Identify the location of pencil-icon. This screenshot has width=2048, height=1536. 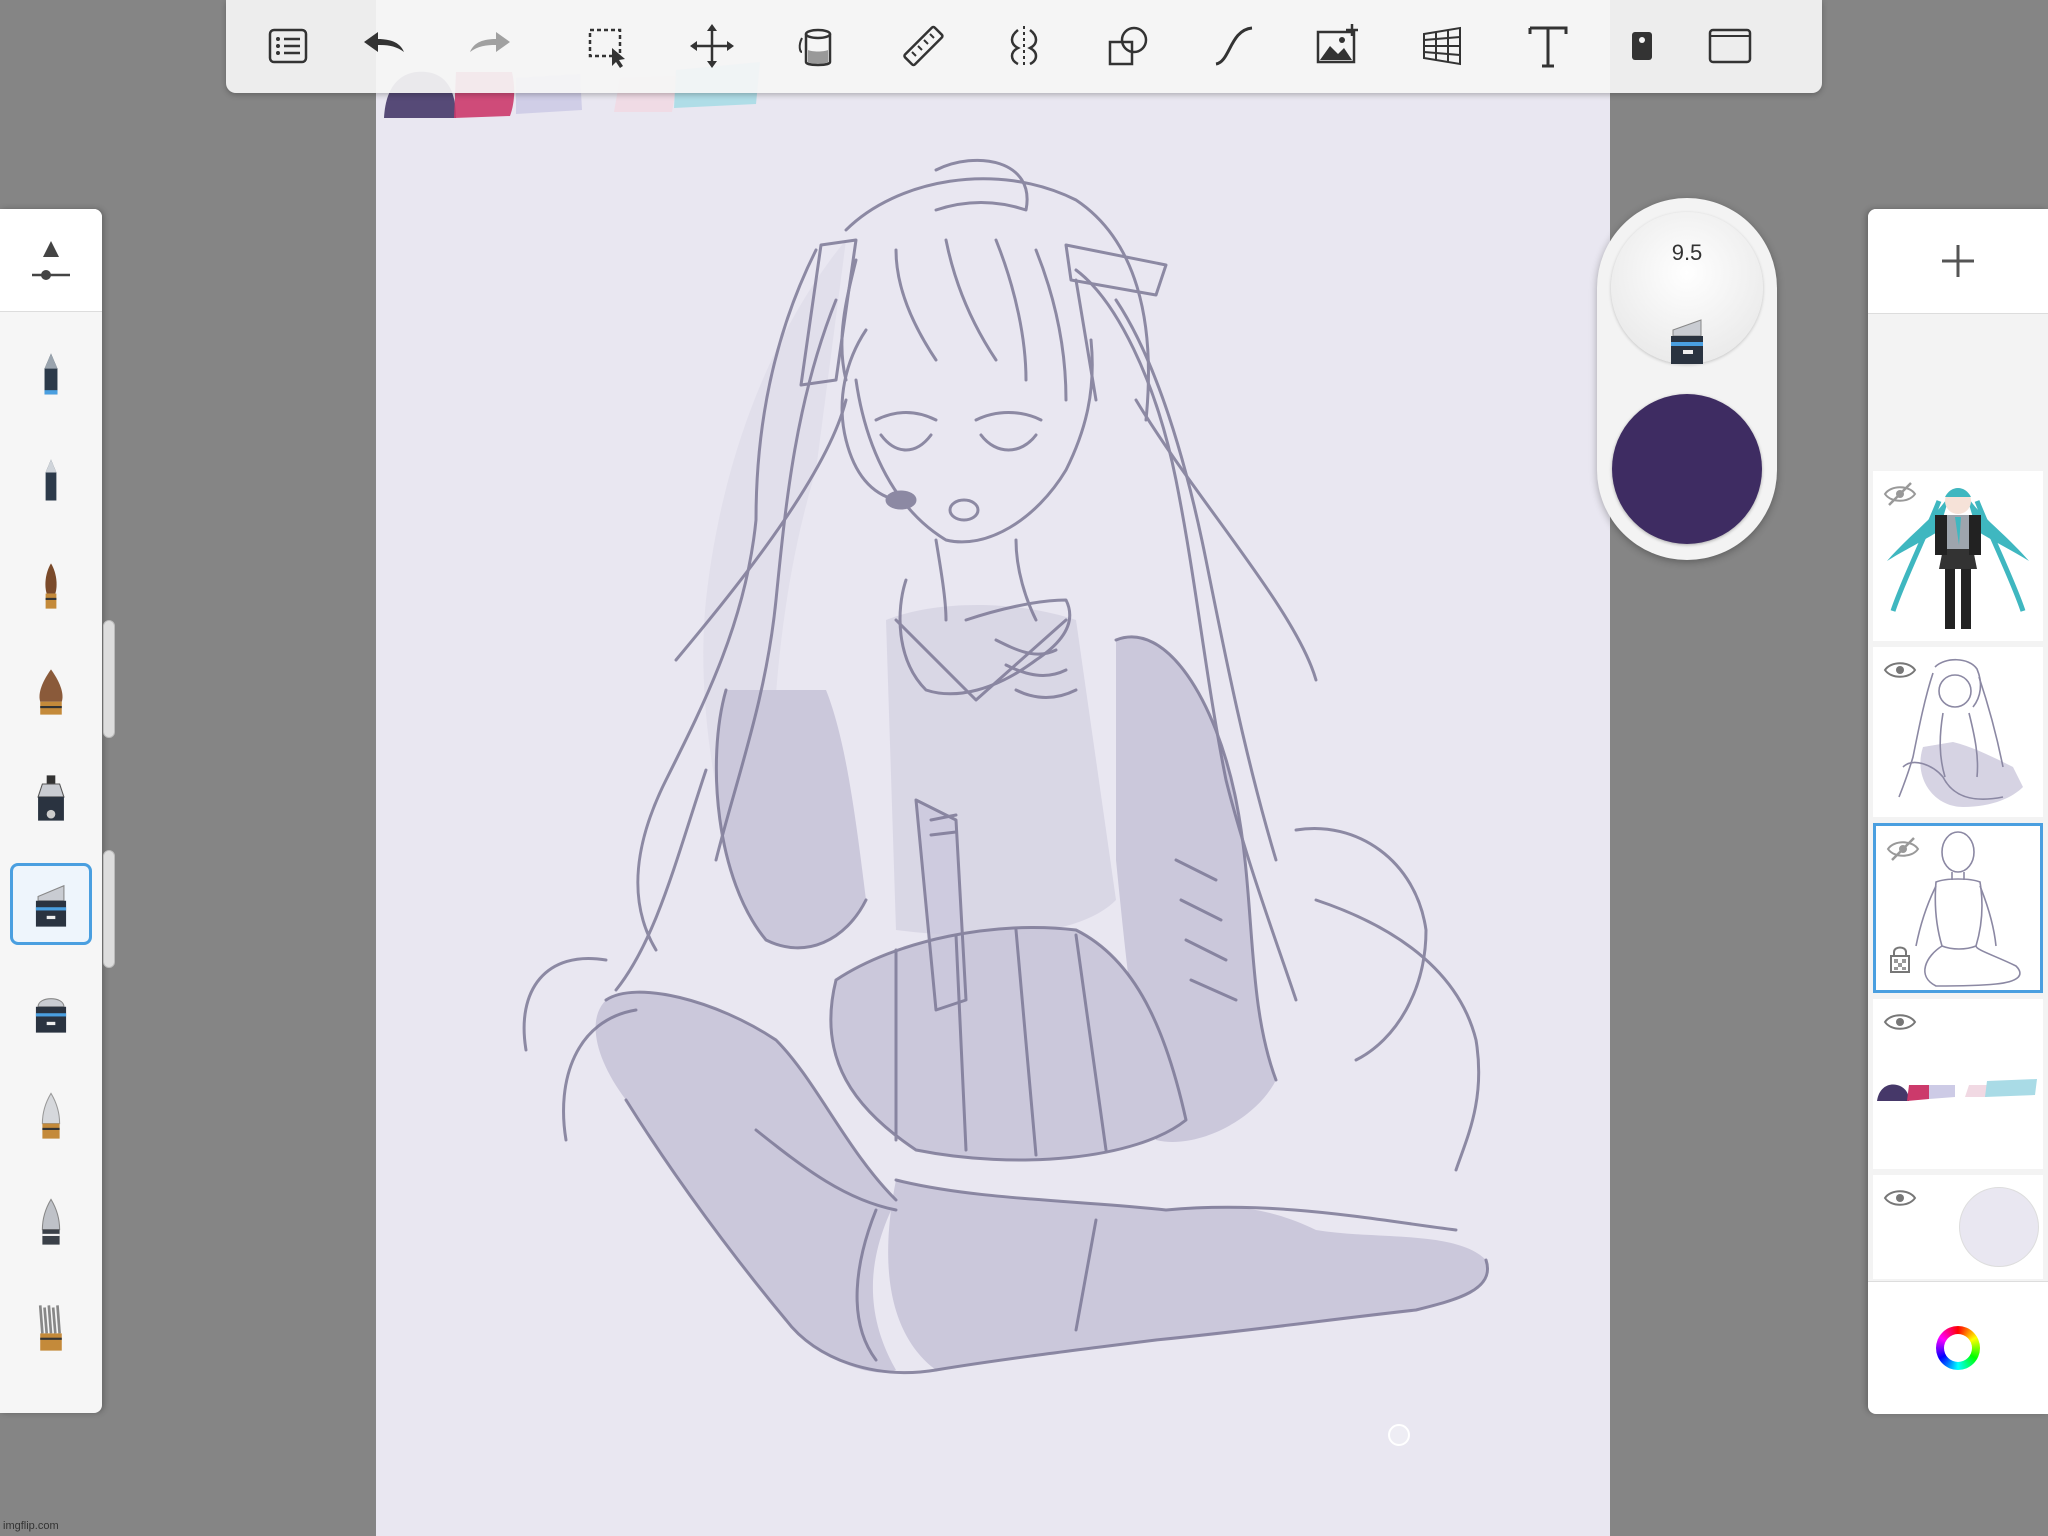
(51, 374).